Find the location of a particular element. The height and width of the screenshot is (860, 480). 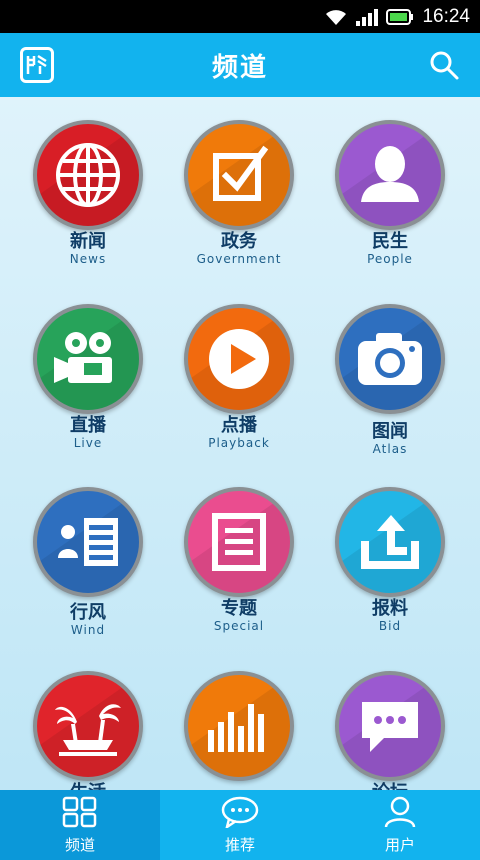

channel-life: 生活 is located at coordinates (88, 730).